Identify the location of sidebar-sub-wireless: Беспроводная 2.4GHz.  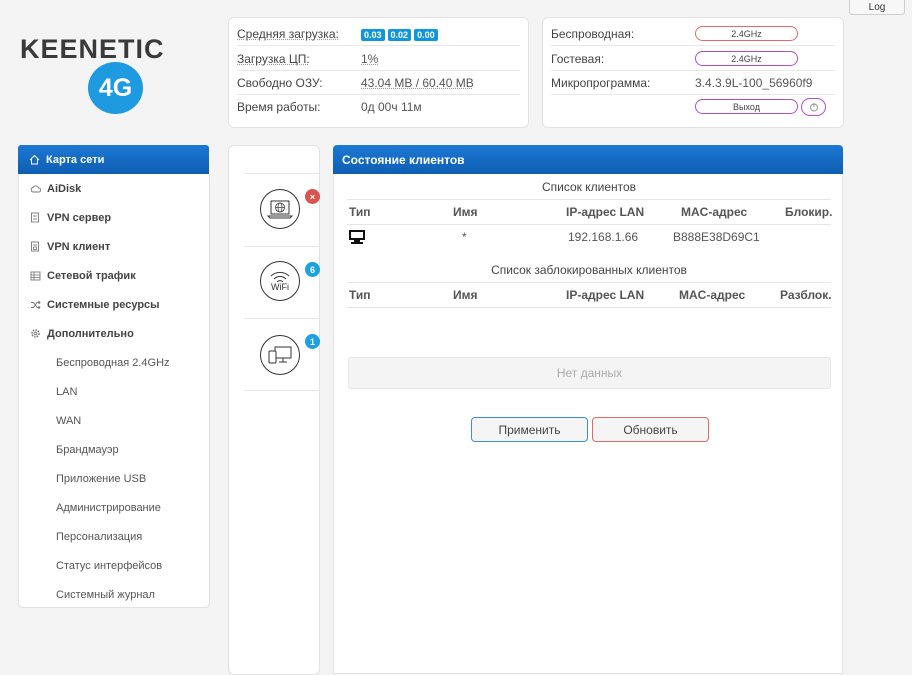
(113, 362).